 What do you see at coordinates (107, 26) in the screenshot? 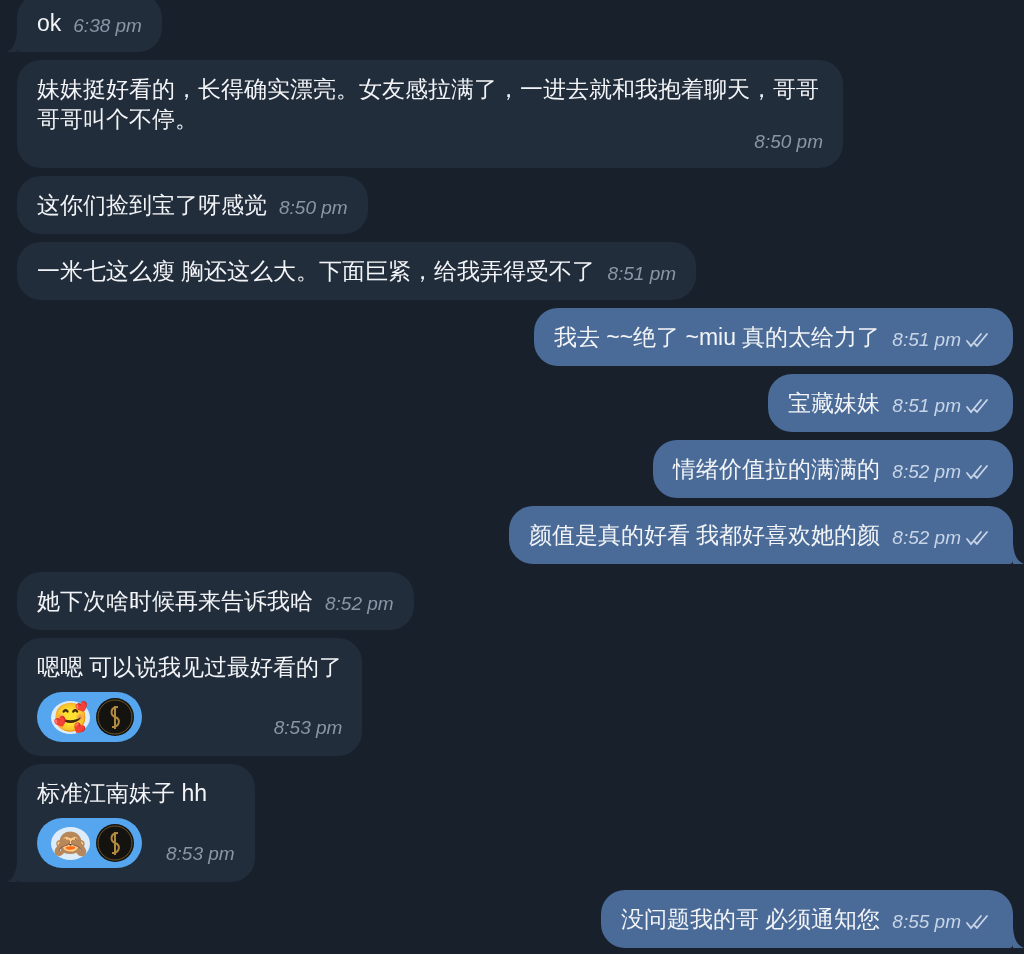
I see `message-time: 6:38 pm` at bounding box center [107, 26].